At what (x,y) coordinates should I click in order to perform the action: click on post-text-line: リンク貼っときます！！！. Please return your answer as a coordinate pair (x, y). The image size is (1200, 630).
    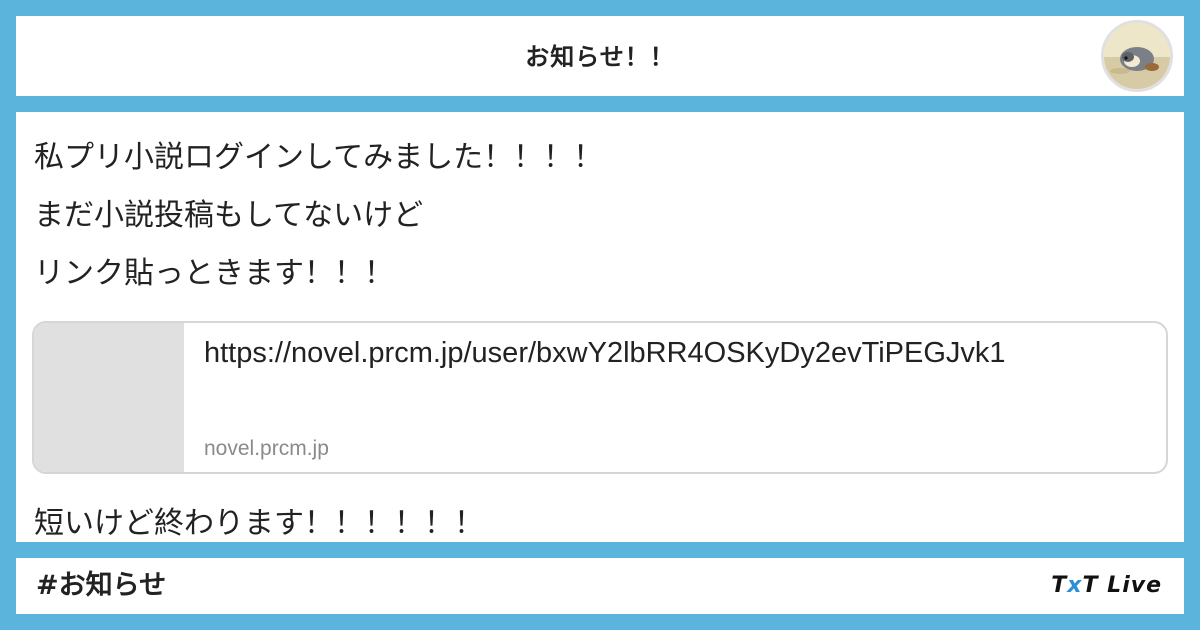
    Looking at the image, I should click on (214, 273).